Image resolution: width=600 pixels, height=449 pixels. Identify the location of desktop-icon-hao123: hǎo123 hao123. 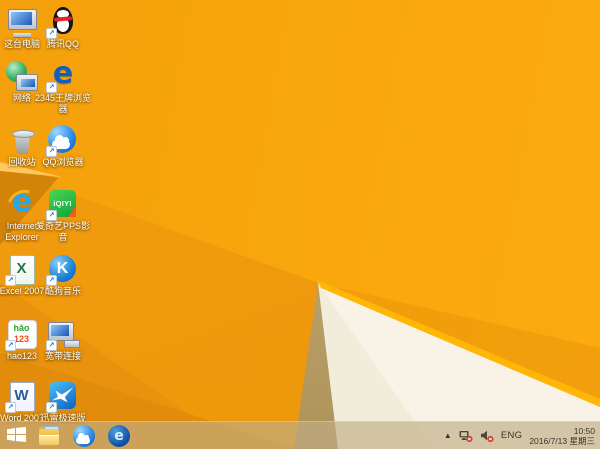
(22, 347).